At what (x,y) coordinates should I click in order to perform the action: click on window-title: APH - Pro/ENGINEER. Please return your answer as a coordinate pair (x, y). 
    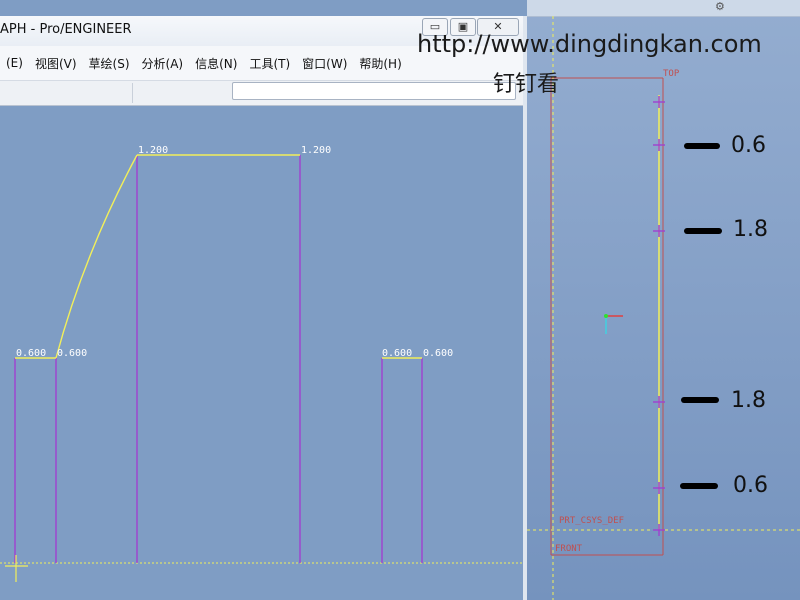
    Looking at the image, I should click on (66, 29).